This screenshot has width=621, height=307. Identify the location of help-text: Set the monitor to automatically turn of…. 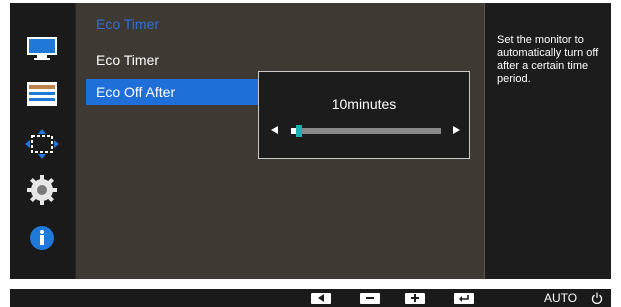
(548, 59).